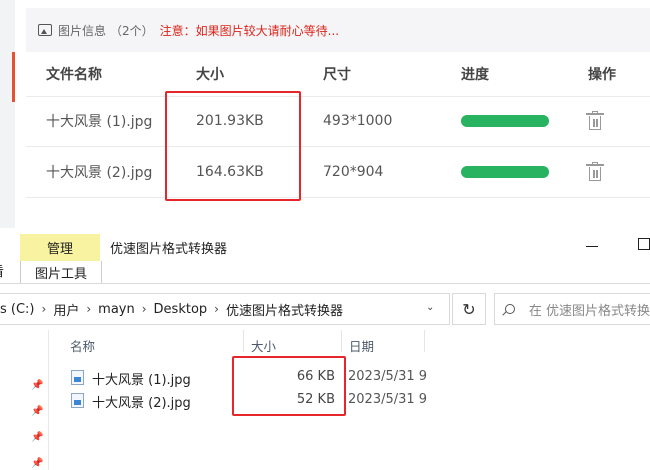 Image resolution: width=650 pixels, height=470 pixels. I want to click on list-item-name: 十大风景 (1).jpg, so click(141, 380).